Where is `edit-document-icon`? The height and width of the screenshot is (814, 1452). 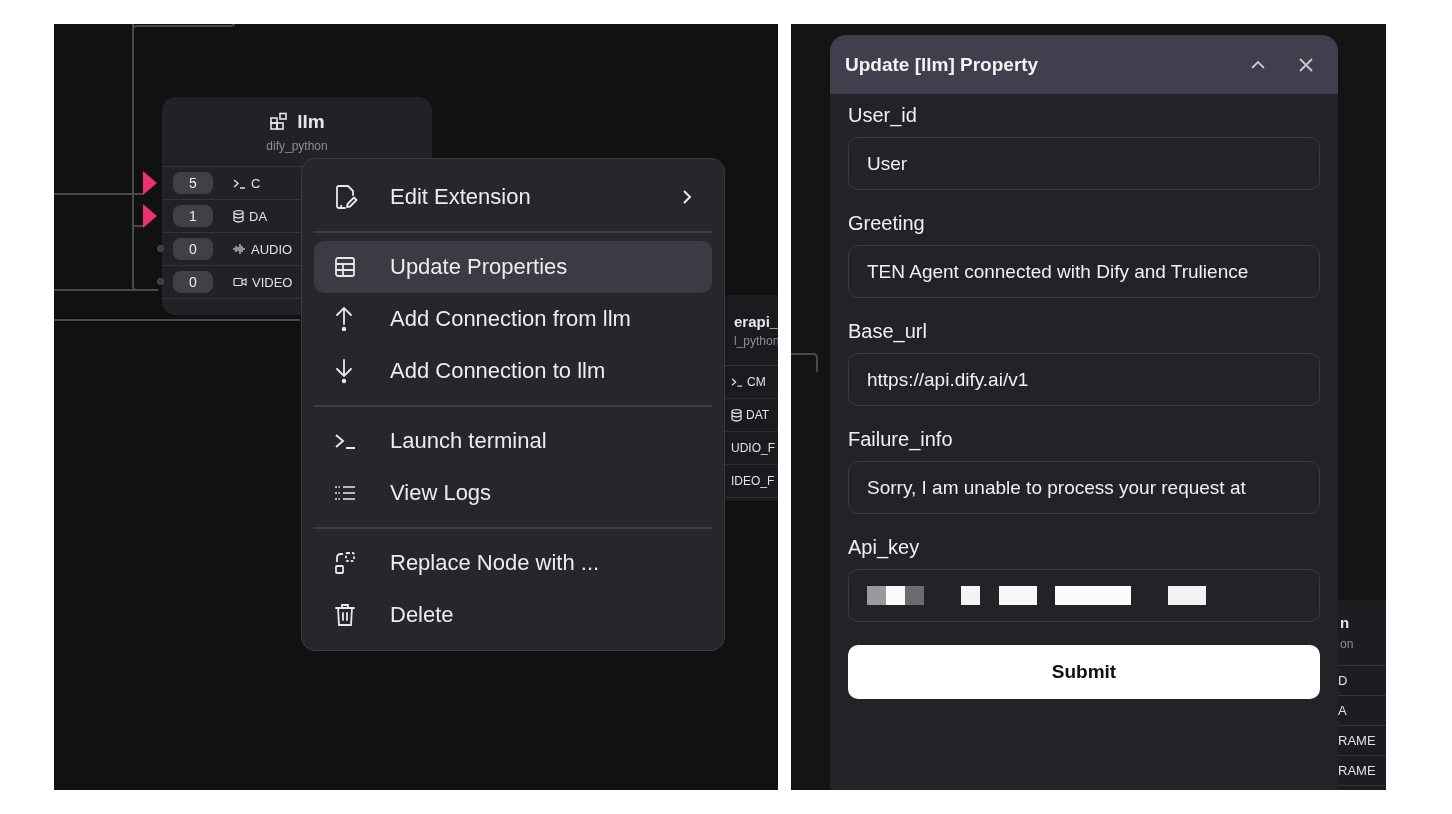 edit-document-icon is located at coordinates (346, 197).